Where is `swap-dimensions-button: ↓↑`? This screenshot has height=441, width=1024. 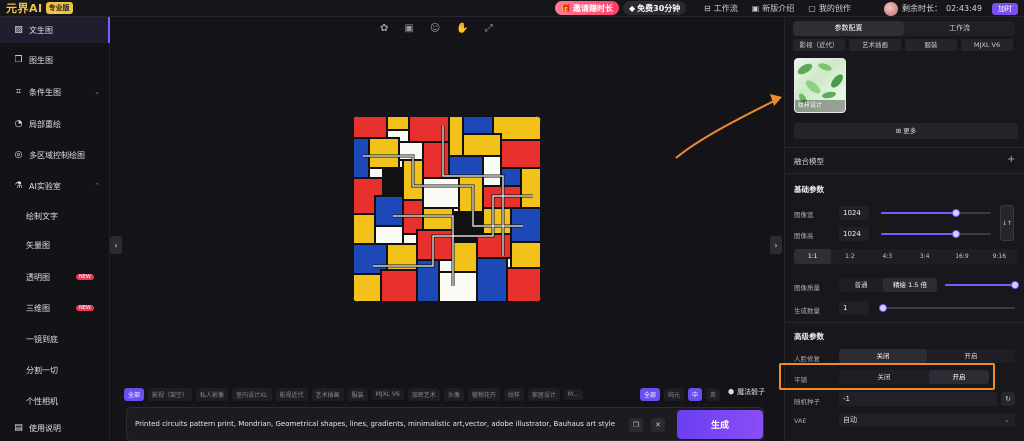
swap-dimensions-button: ↓↑ is located at coordinates (1007, 223).